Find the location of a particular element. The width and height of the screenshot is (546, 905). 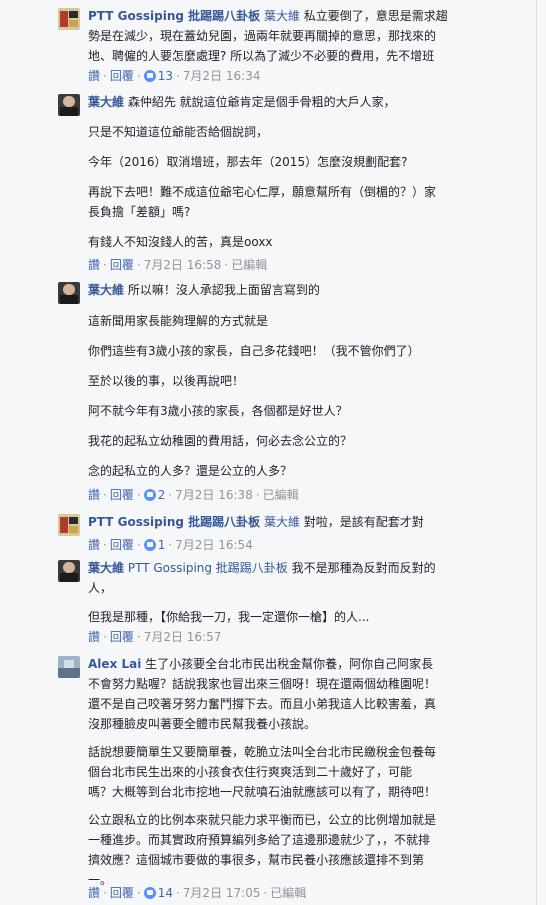

like-count: 13 is located at coordinates (165, 76).